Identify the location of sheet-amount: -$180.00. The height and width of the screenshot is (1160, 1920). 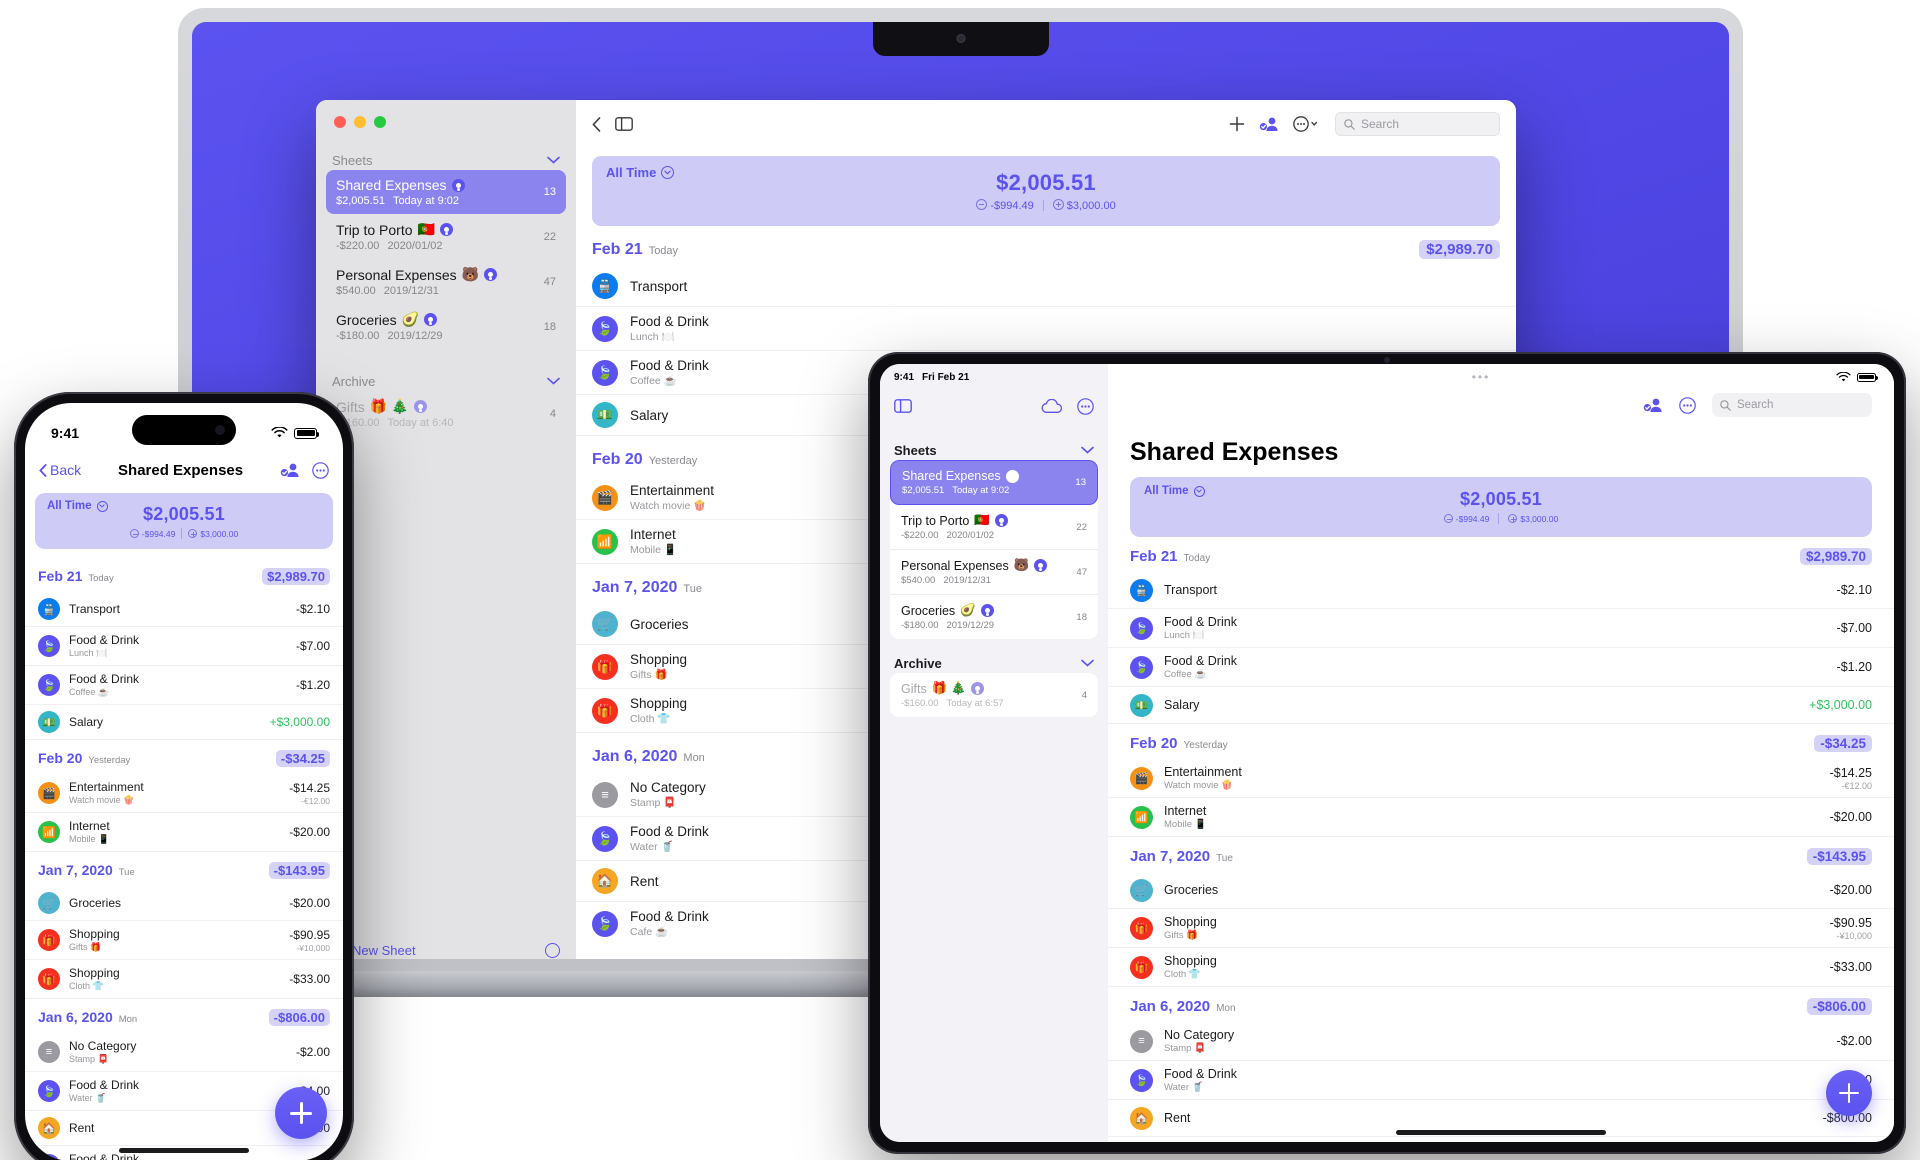
(358, 336).